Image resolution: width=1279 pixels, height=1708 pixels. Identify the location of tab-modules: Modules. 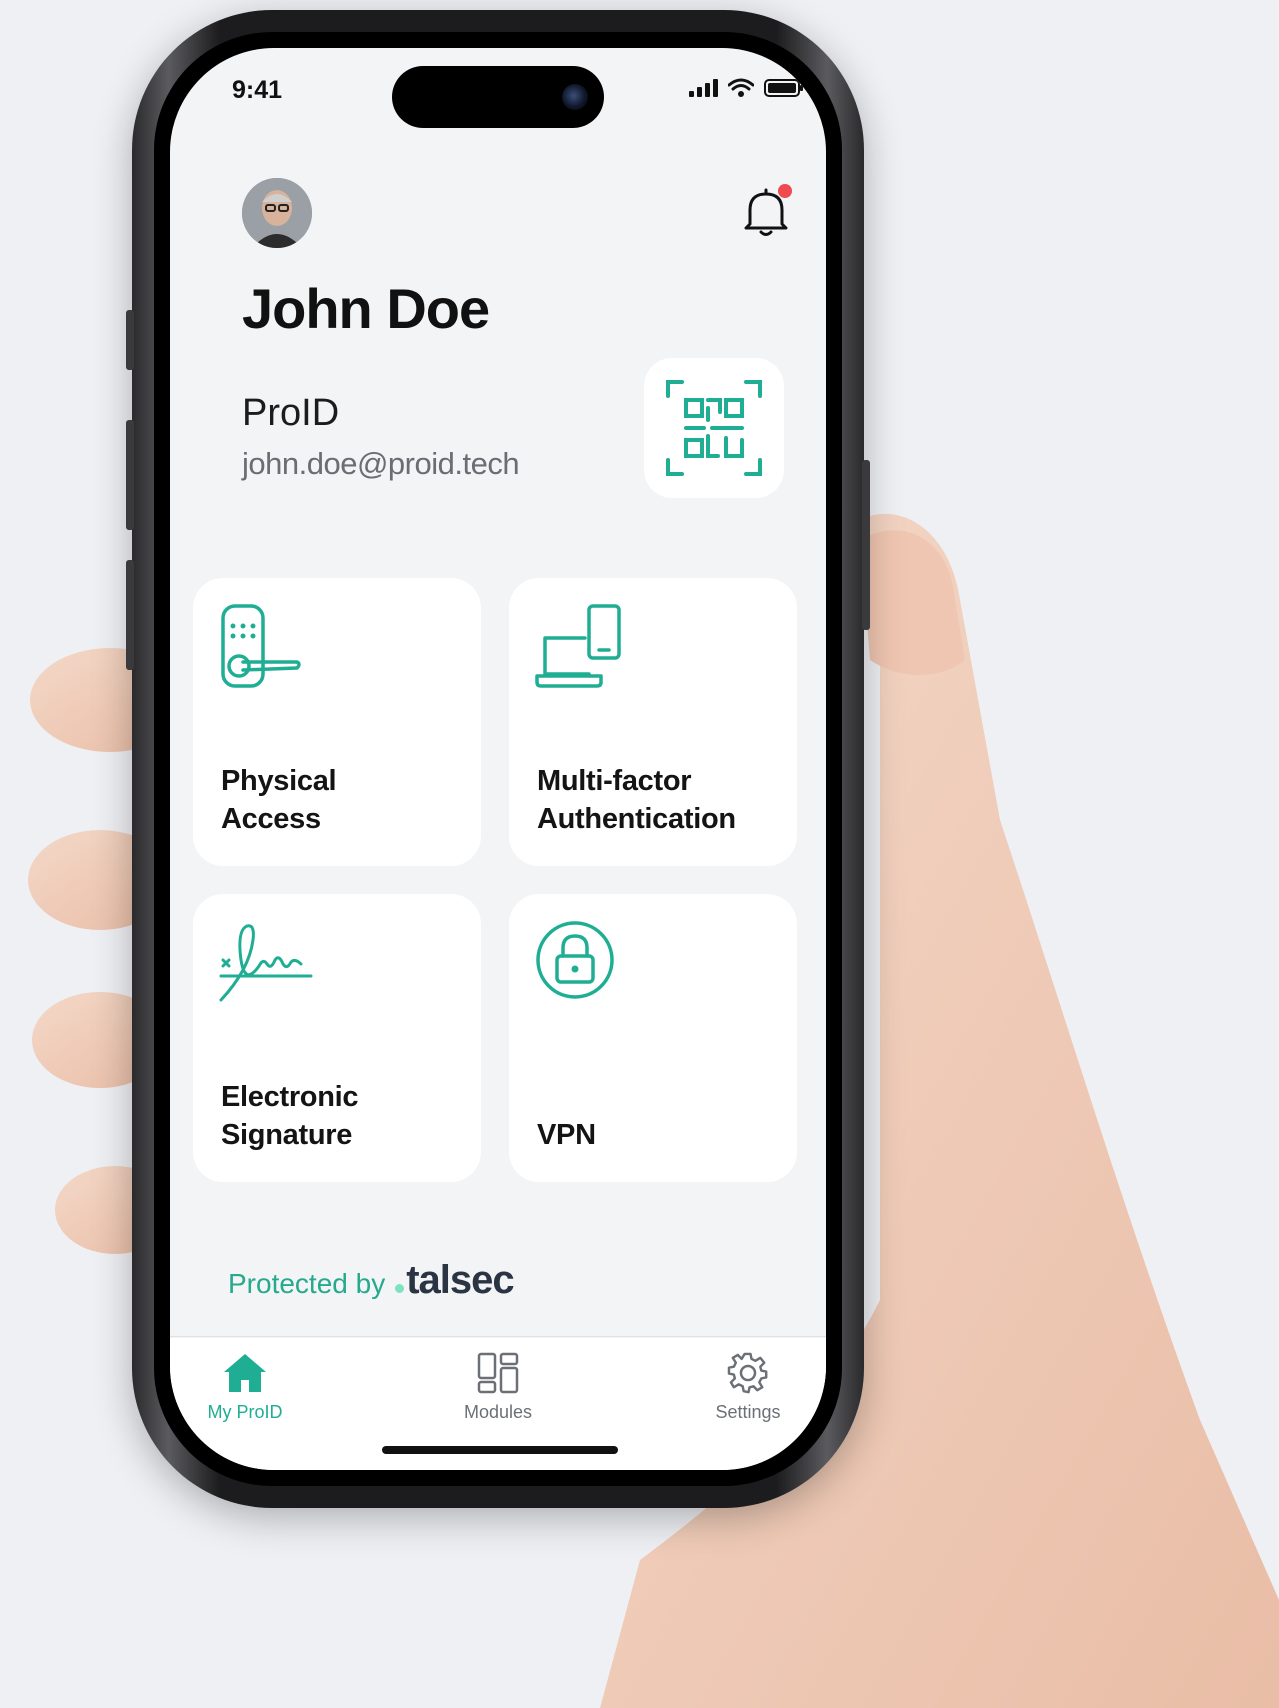
(498, 1387).